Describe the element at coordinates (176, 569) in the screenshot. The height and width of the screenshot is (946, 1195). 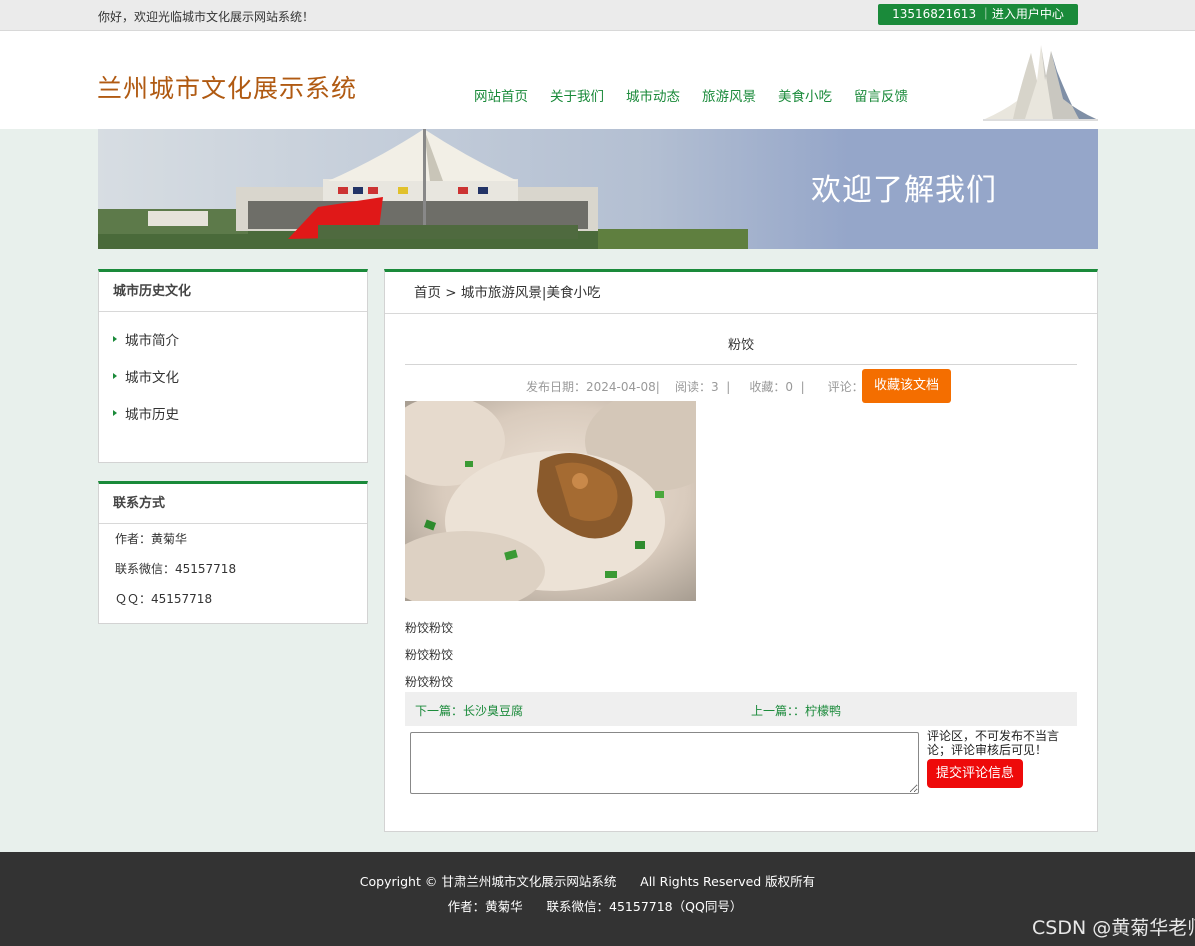
I see `contact-wechat: 联系微信：45157718` at that location.